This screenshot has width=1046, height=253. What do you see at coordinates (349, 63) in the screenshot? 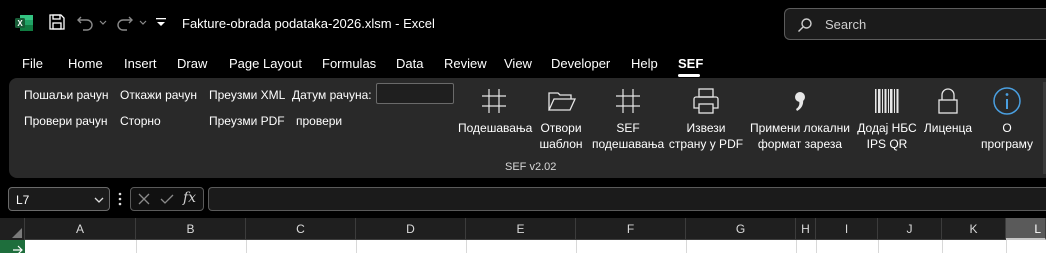
I see `tab-formulas: Formulas` at bounding box center [349, 63].